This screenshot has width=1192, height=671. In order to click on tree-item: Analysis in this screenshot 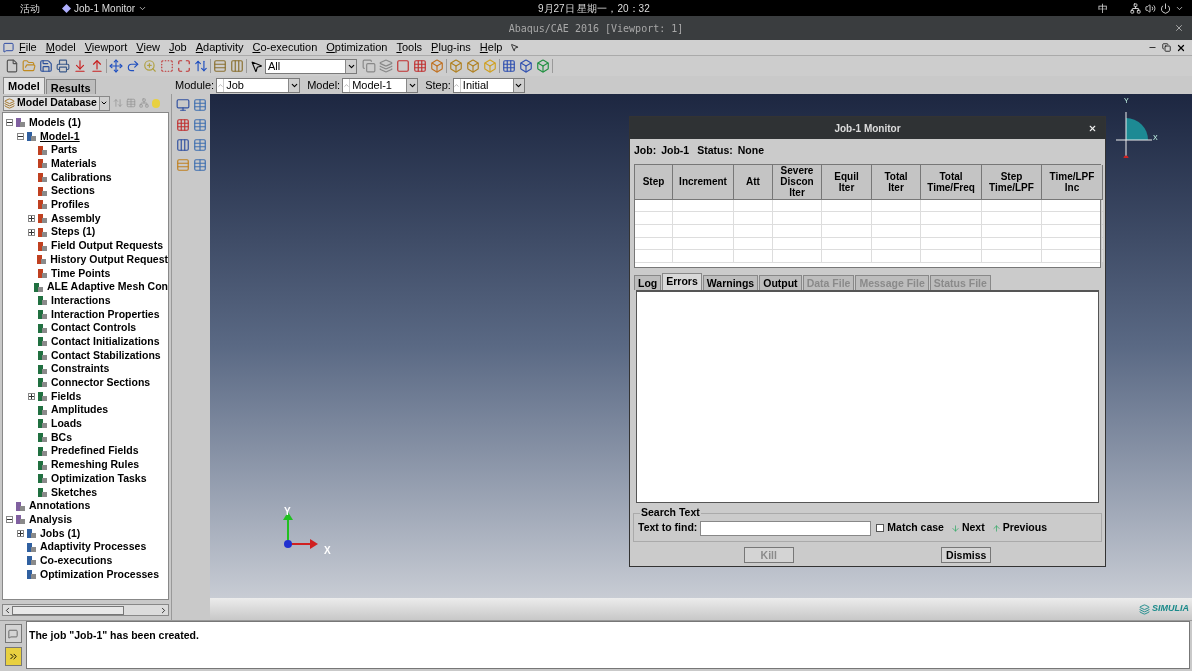, I will do `click(51, 519)`.